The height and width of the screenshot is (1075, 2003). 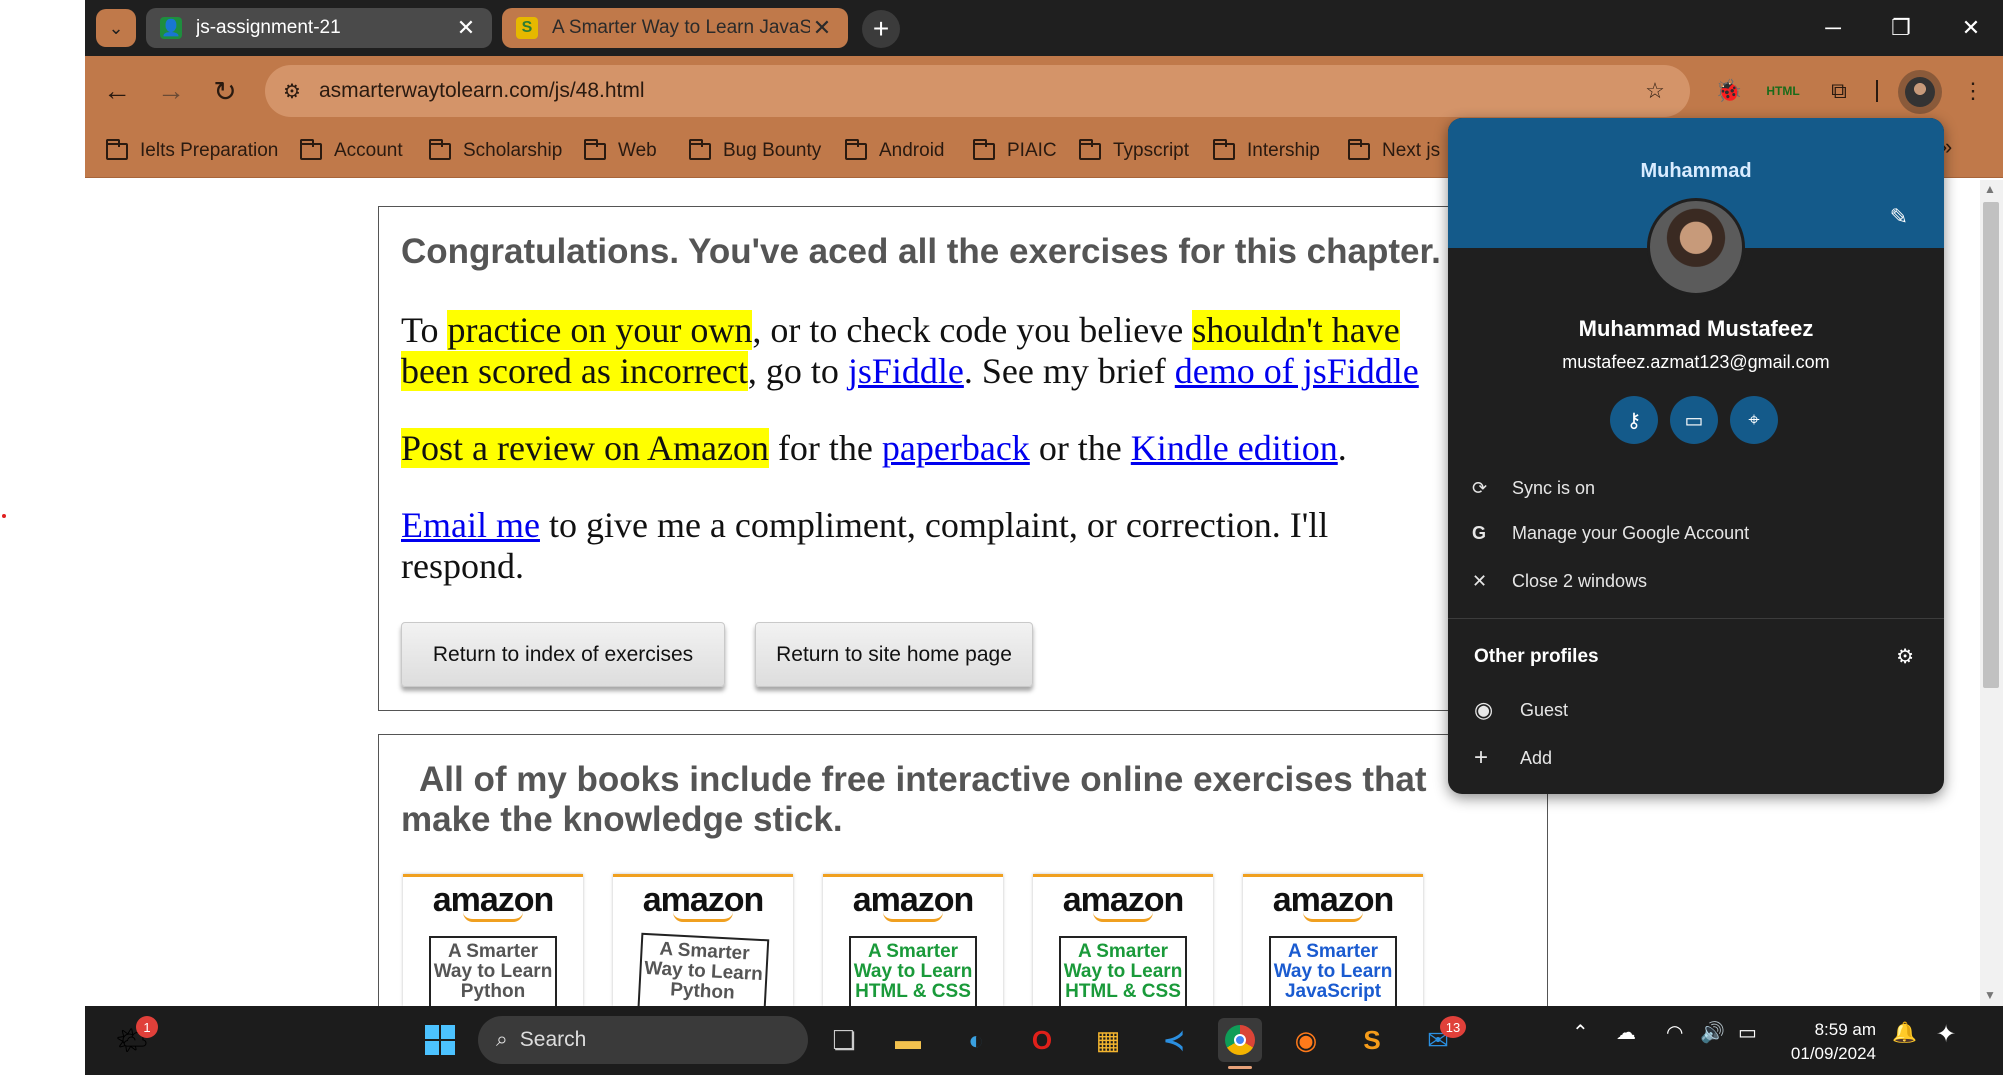 What do you see at coordinates (1297, 371) in the screenshot?
I see `demo-jsfiddle-link: demo of jsFiddle` at bounding box center [1297, 371].